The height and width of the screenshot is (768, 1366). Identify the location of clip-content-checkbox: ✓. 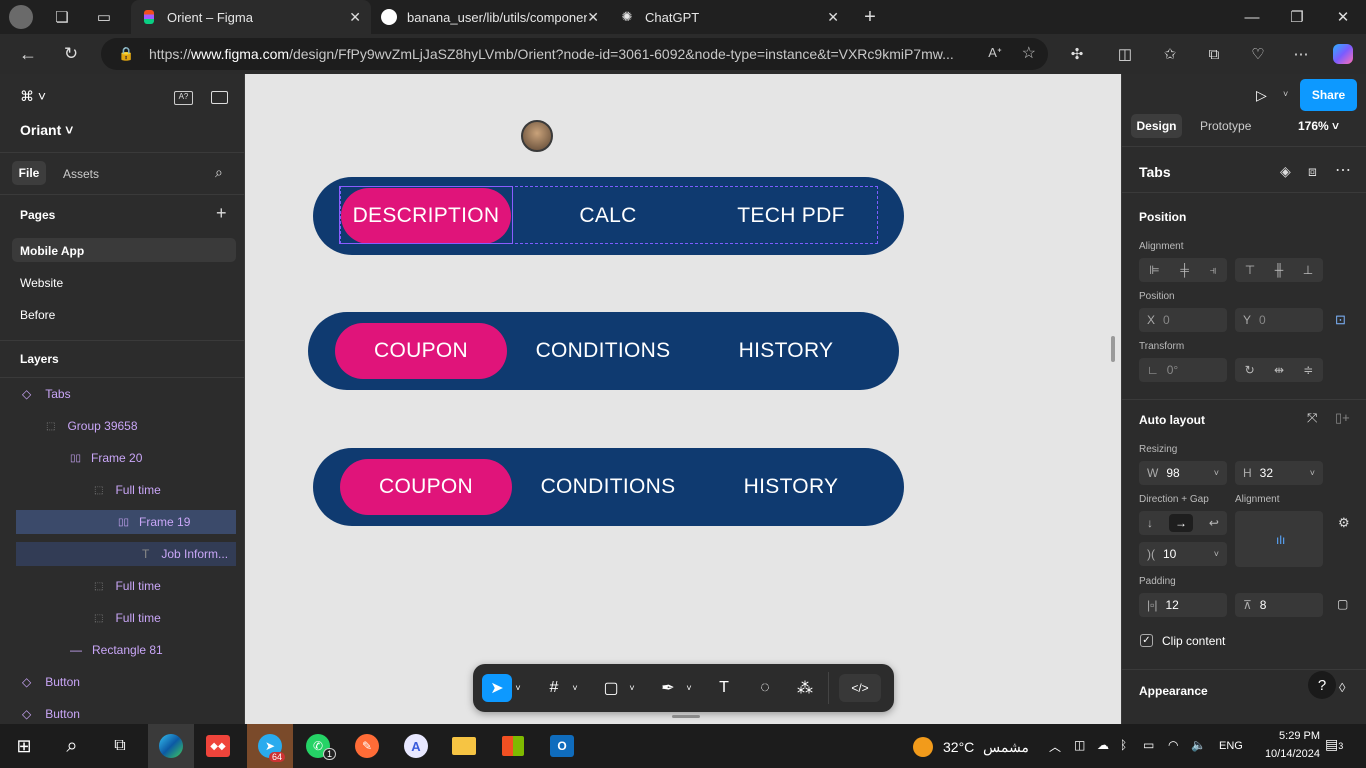
(1146, 640).